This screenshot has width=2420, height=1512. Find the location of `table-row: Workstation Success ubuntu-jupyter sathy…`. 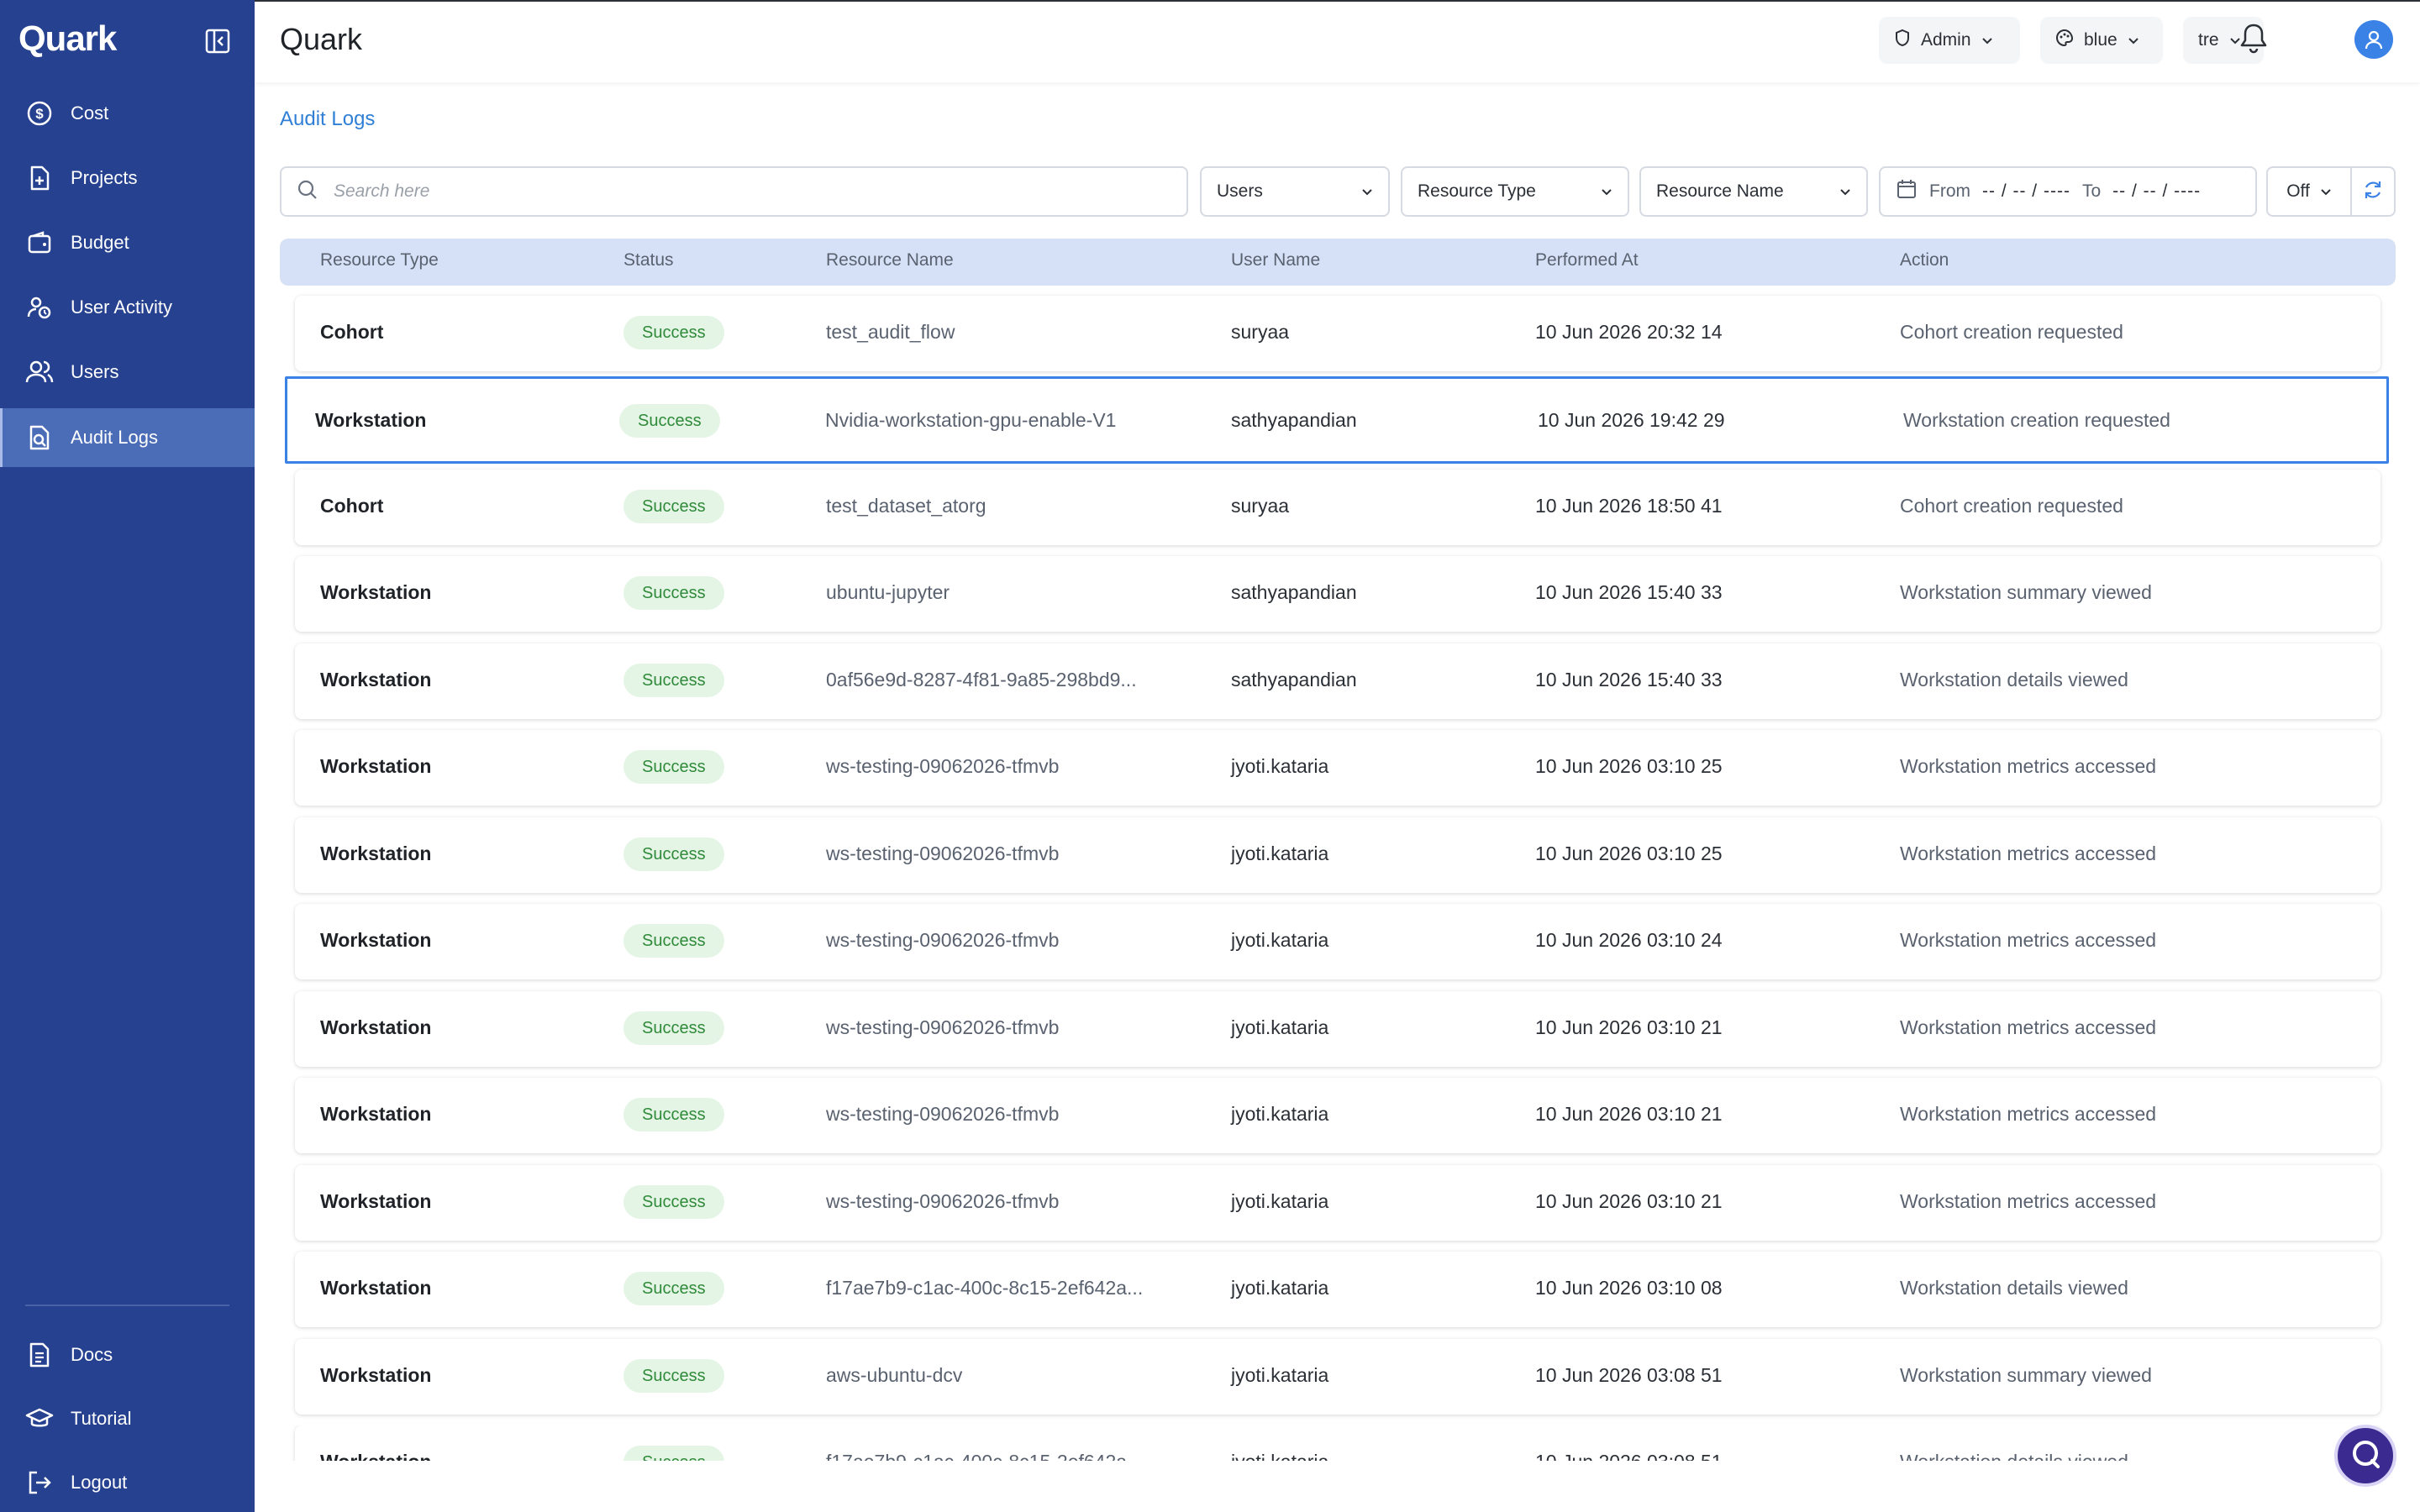

table-row: Workstation Success ubuntu-jupyter sathy… is located at coordinates (1338, 594).